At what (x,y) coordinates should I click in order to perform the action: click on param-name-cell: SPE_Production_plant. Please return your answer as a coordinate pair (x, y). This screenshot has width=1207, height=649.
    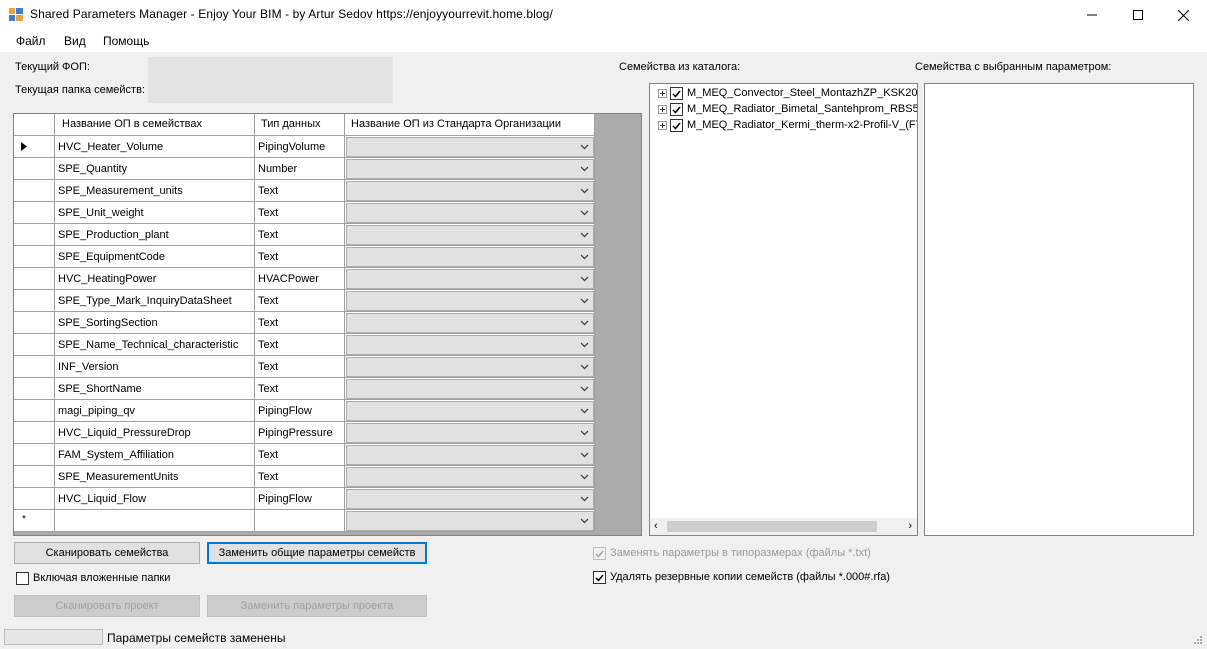
    Looking at the image, I should click on (155, 235).